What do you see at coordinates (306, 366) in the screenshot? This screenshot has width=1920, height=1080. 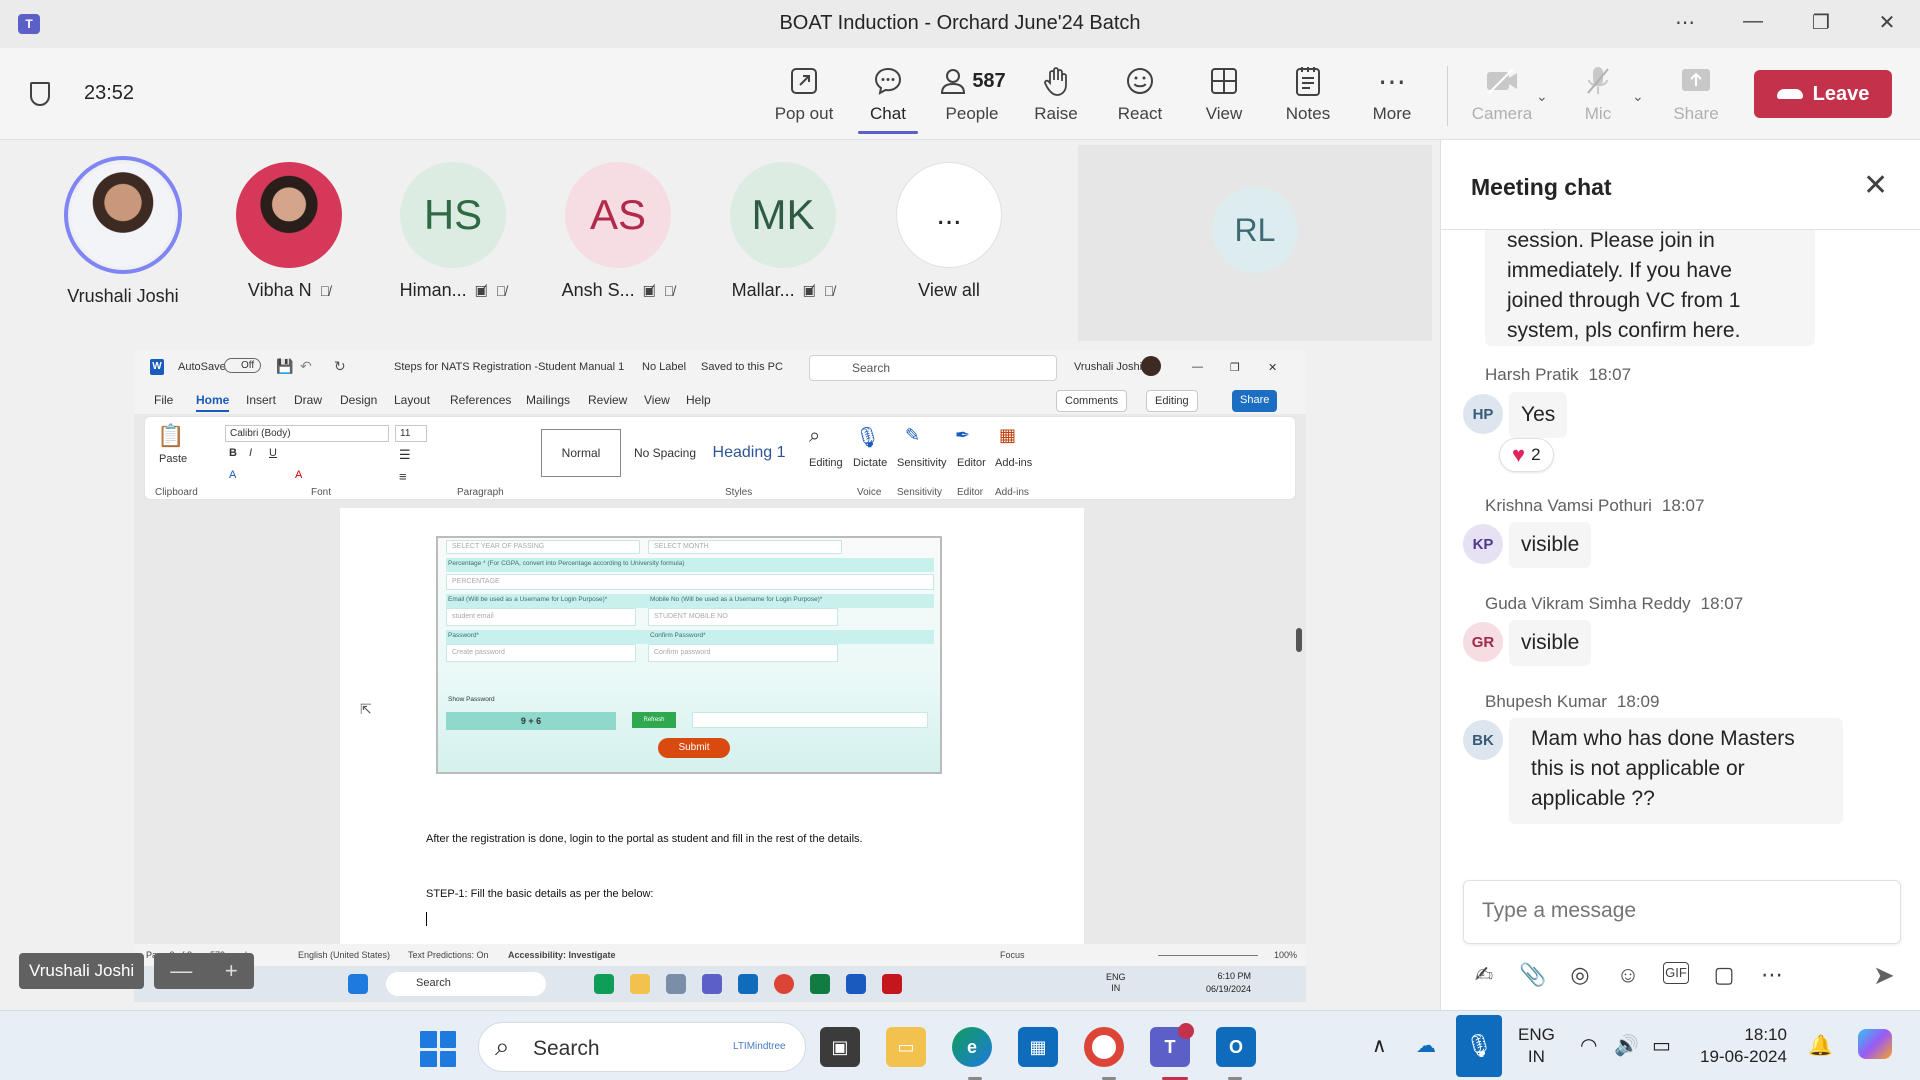 I see `undo-icon: ↶` at bounding box center [306, 366].